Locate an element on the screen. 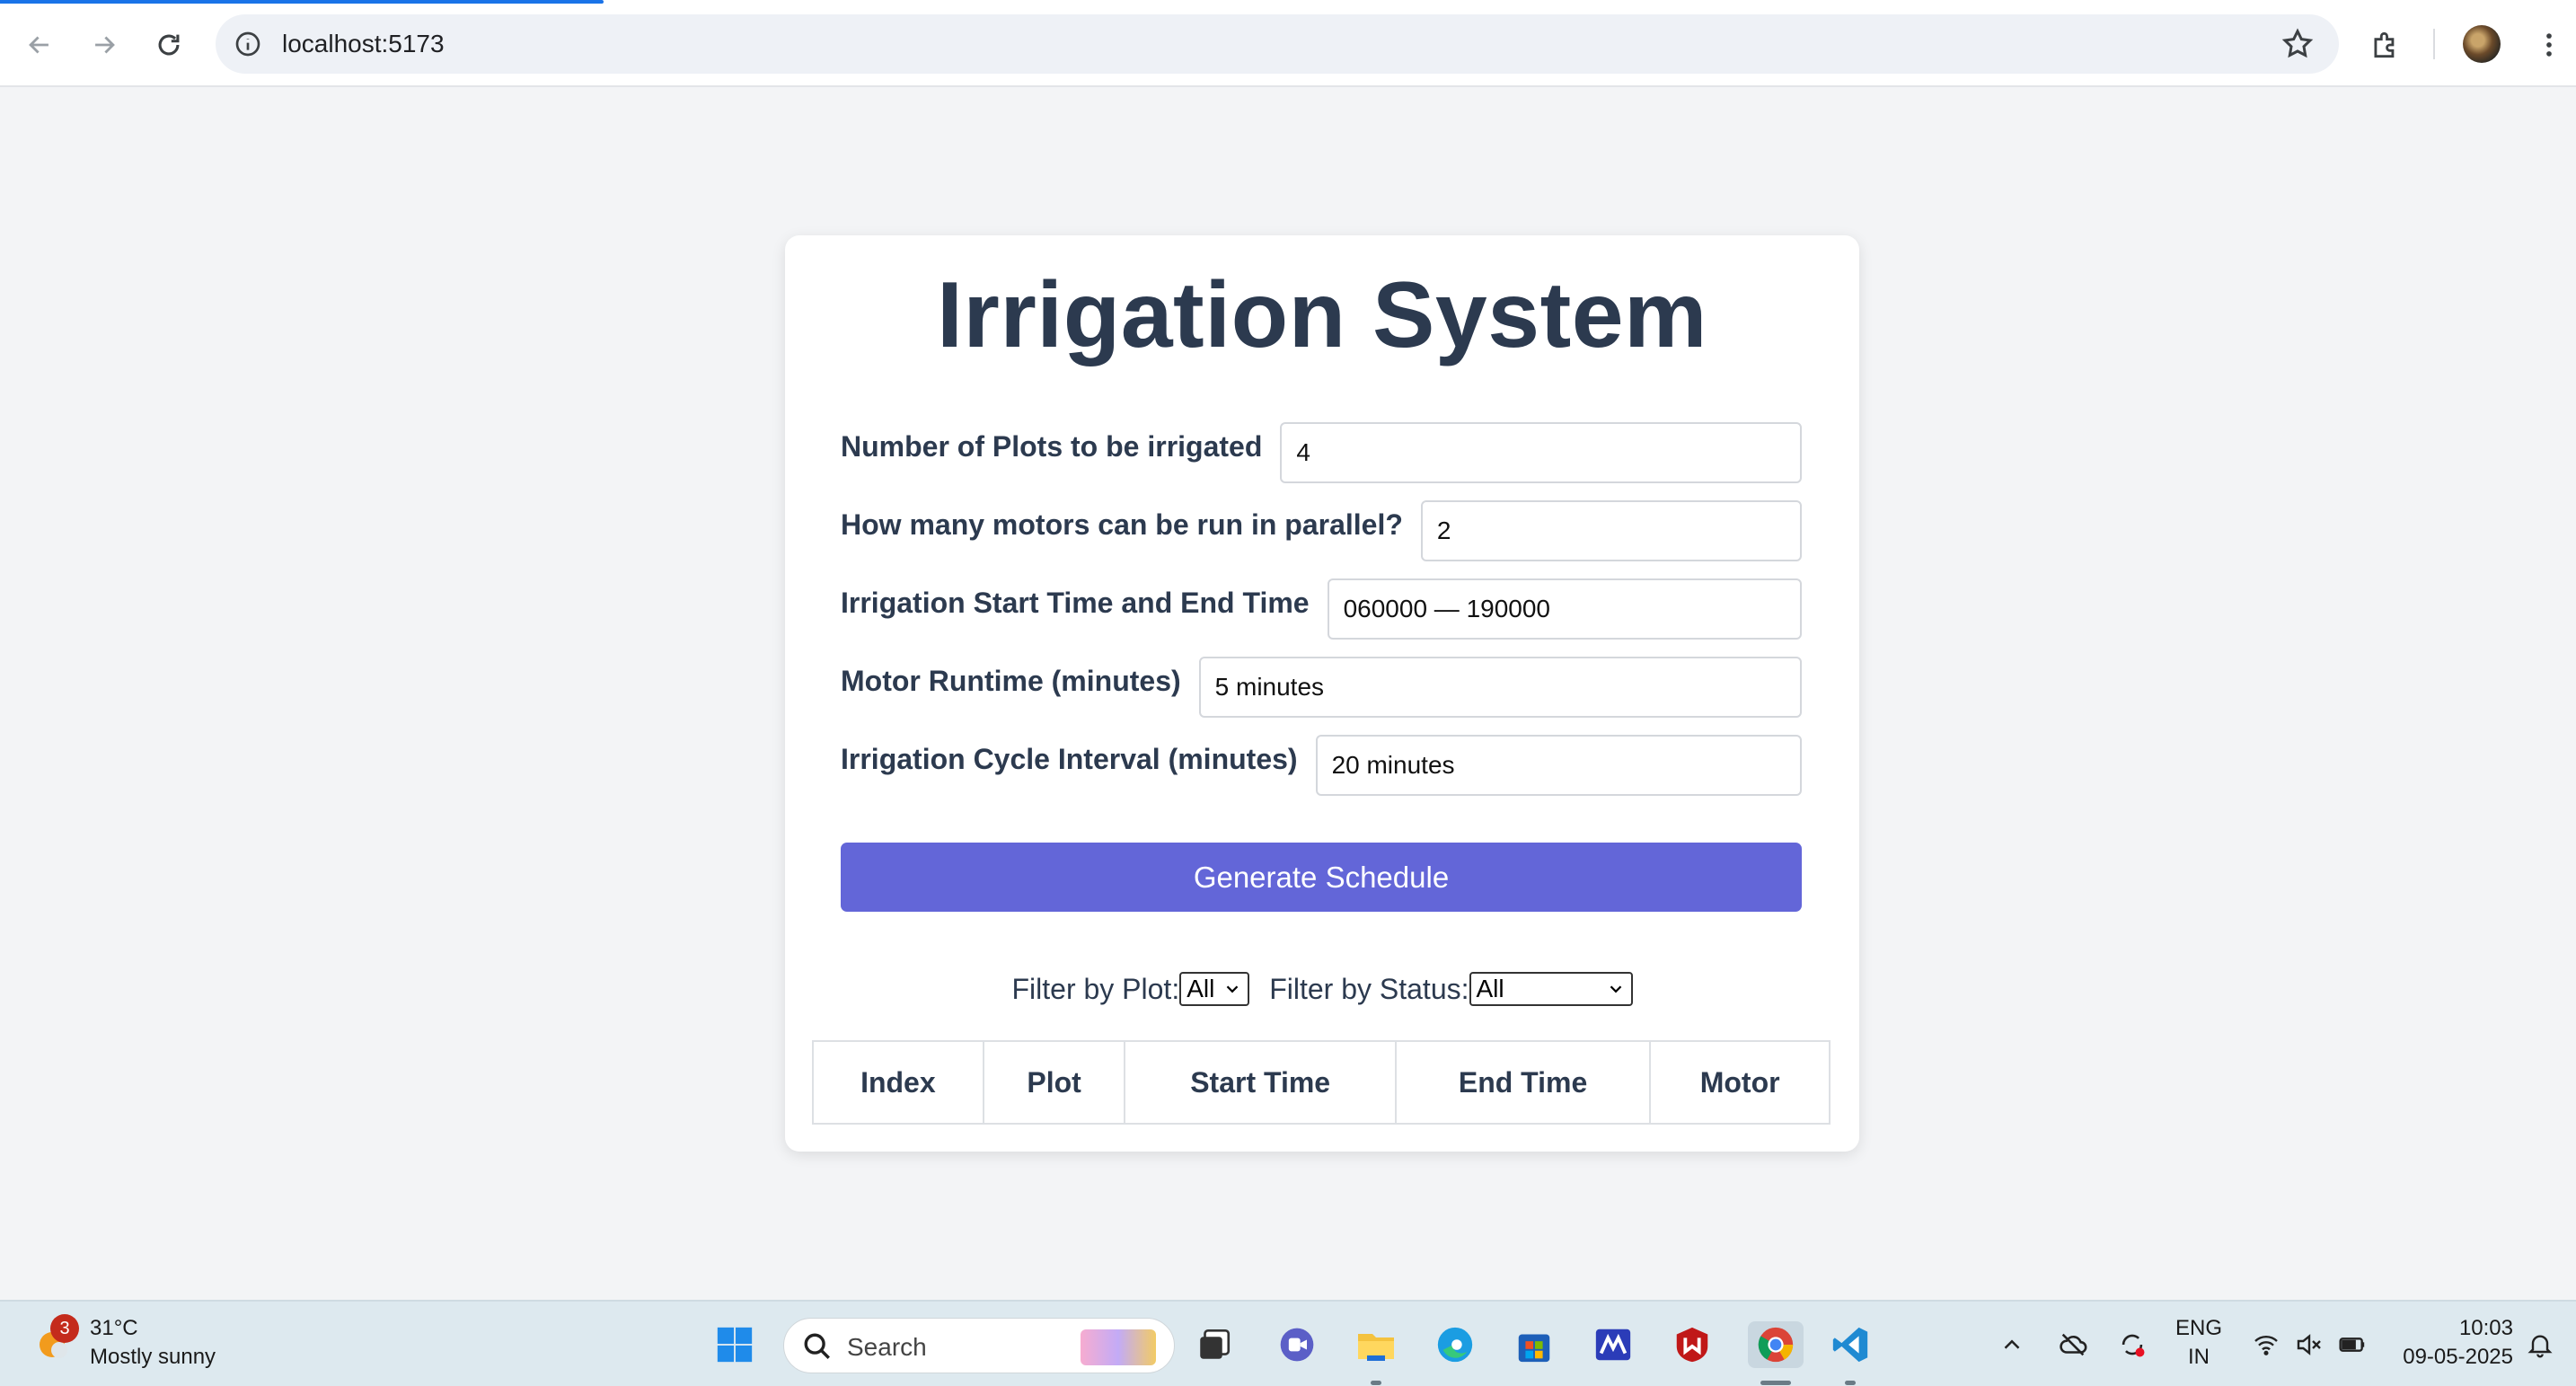  time-row: Irrigation Start Time and End Time is located at coordinates (1321, 609).